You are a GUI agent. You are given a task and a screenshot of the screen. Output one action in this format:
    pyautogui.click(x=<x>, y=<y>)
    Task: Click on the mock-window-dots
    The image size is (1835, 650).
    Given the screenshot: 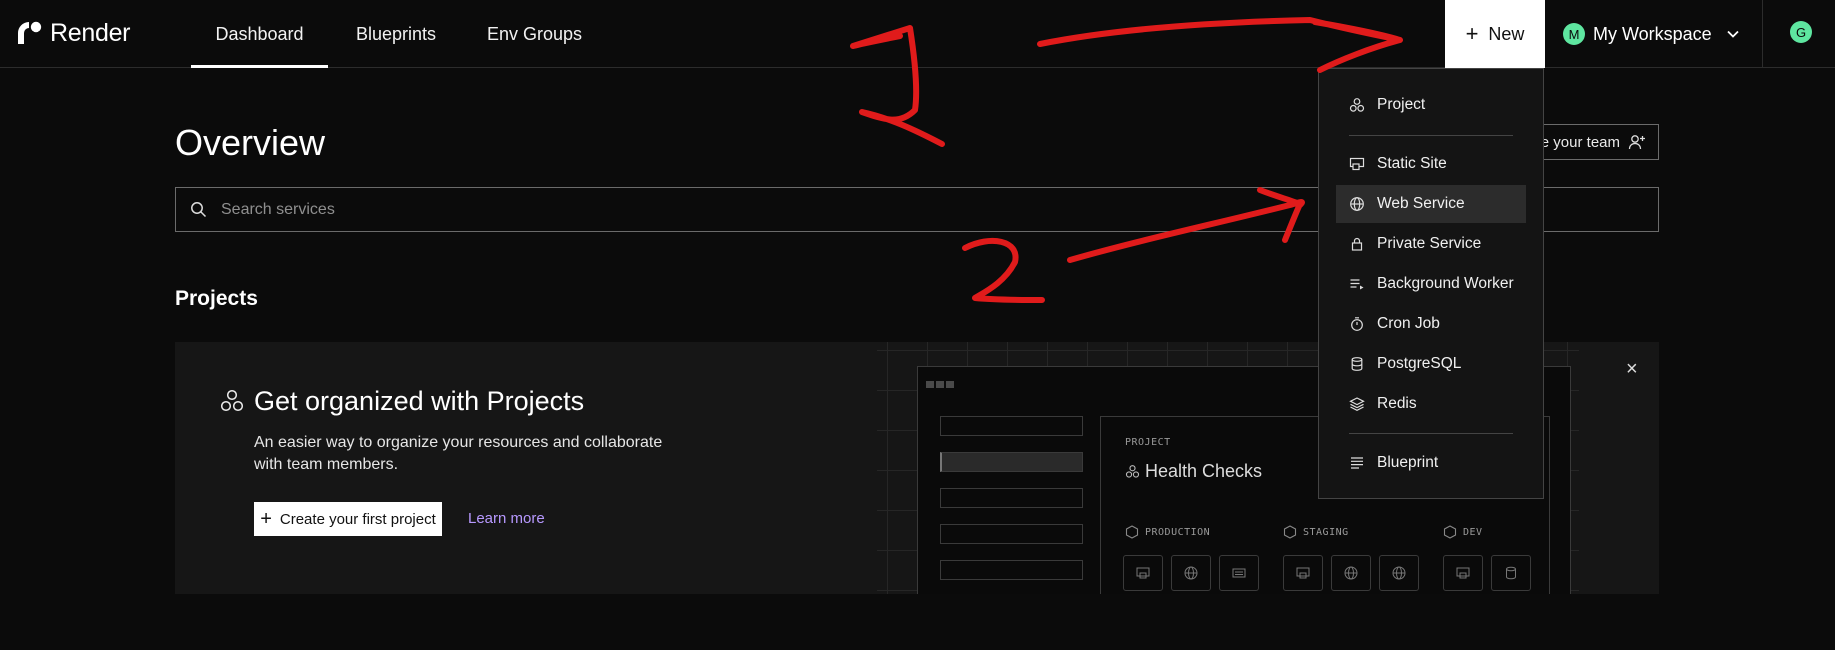 What is the action you would take?
    pyautogui.click(x=941, y=384)
    